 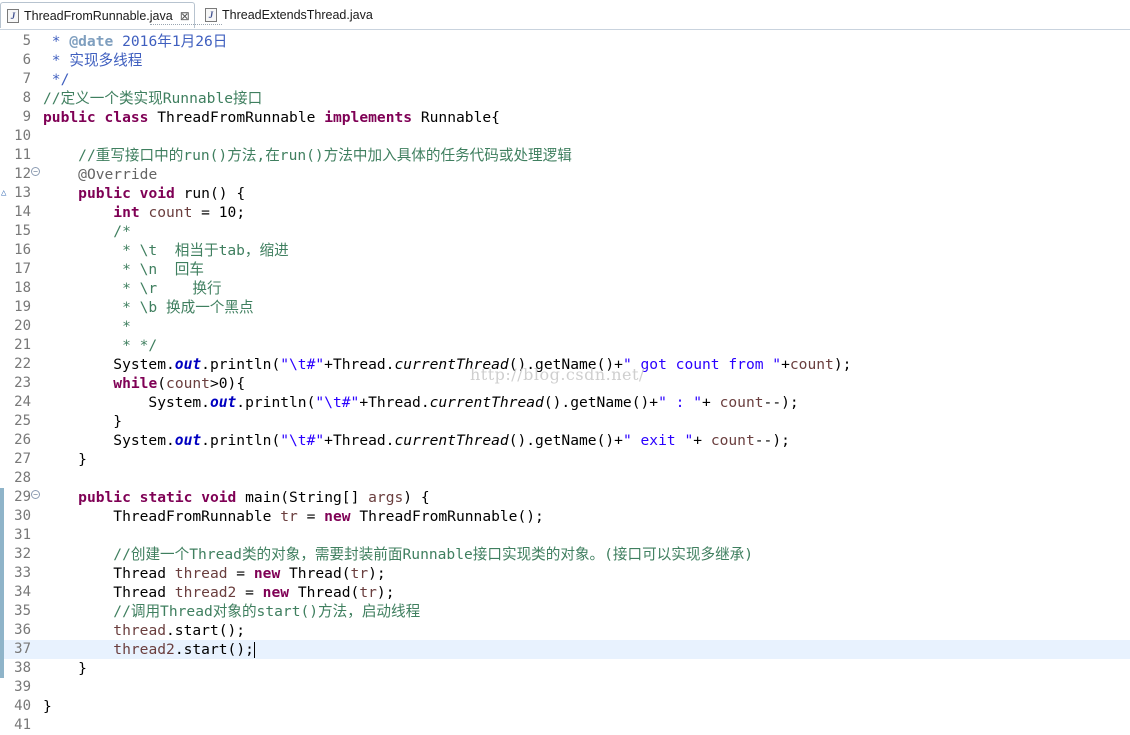 I want to click on code-token: static, so click(x=166, y=497).